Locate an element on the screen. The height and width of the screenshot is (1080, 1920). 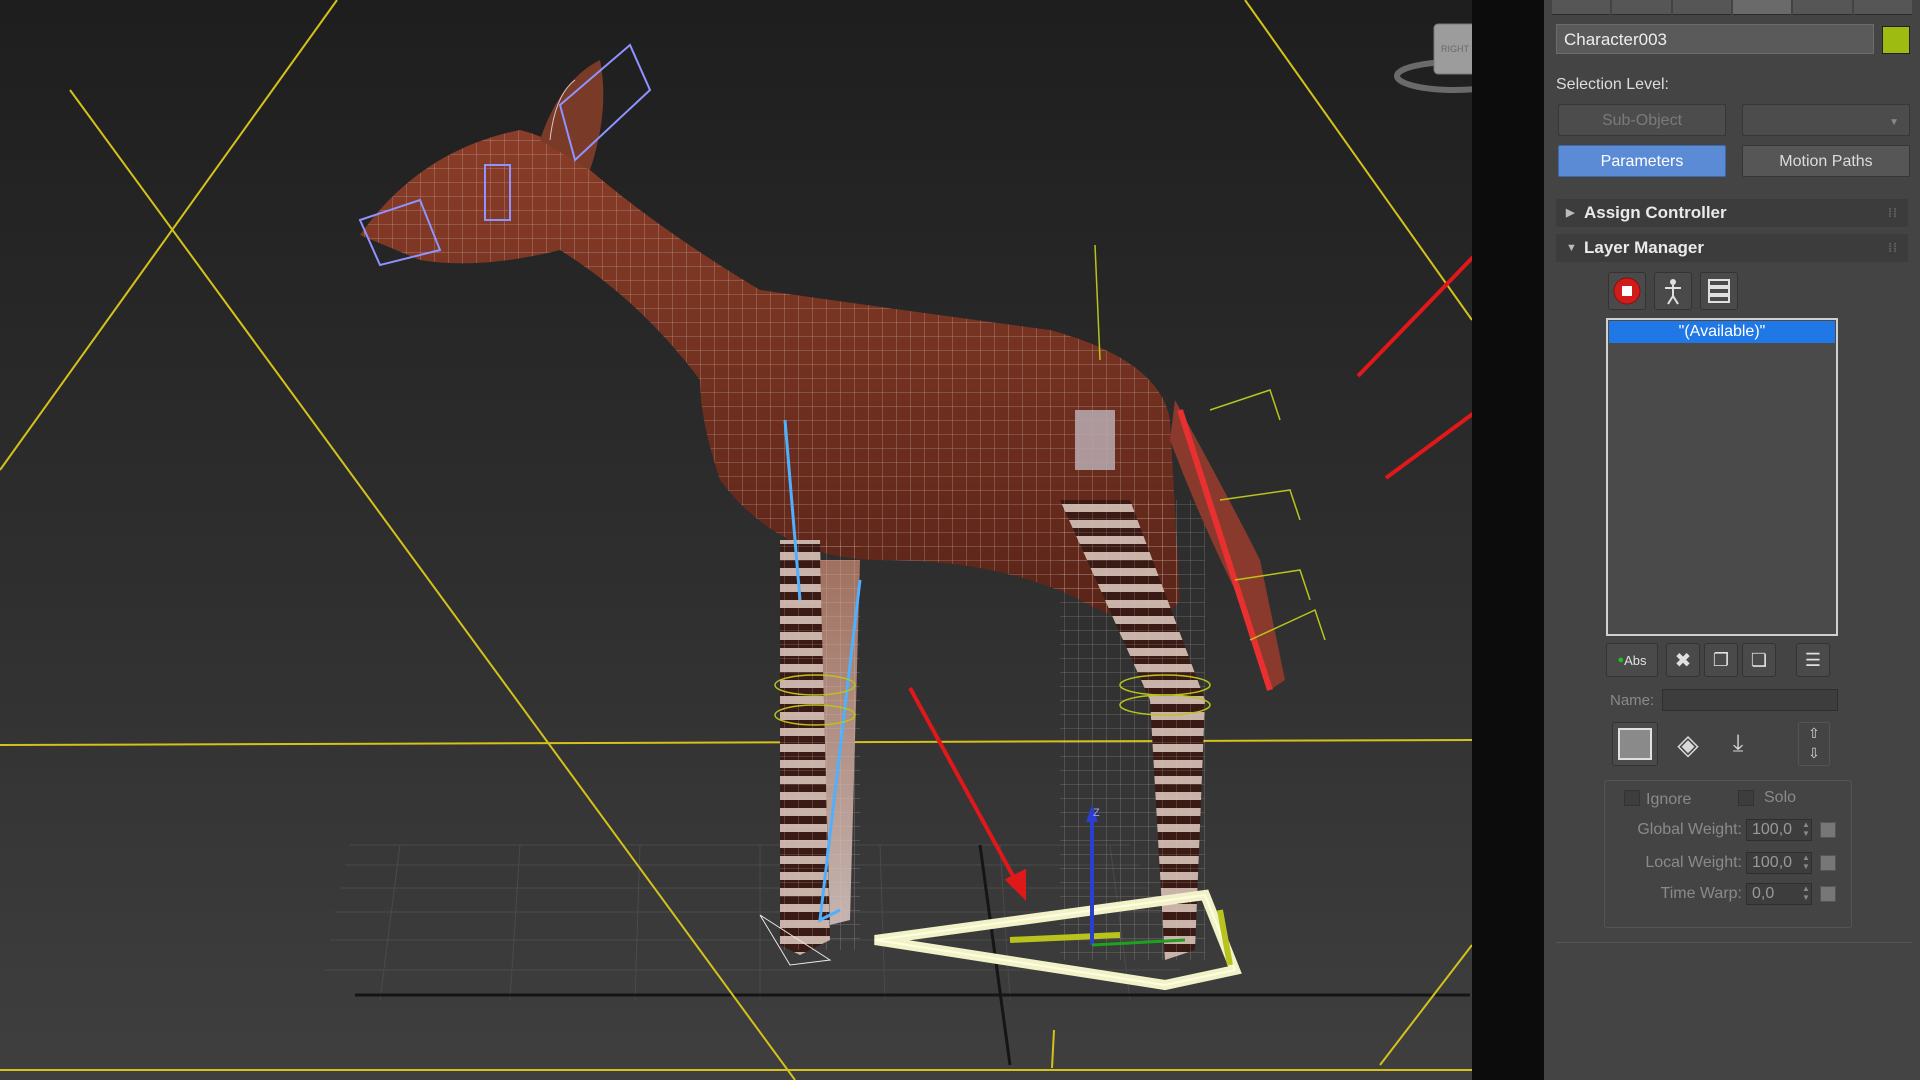
key-button: ◈ is located at coordinates (1688, 744).